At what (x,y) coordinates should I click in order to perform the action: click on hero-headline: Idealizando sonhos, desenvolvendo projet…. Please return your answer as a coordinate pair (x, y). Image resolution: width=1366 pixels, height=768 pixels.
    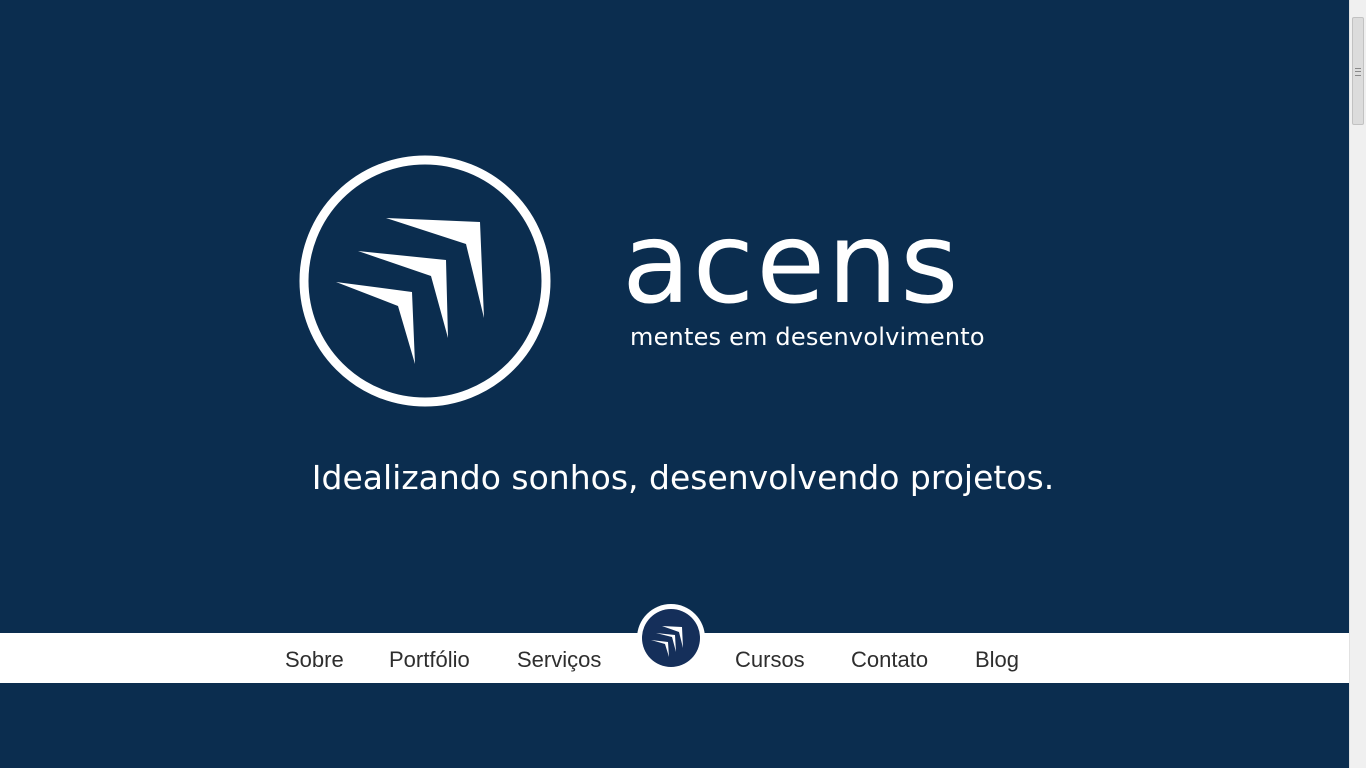
    Looking at the image, I should click on (683, 477).